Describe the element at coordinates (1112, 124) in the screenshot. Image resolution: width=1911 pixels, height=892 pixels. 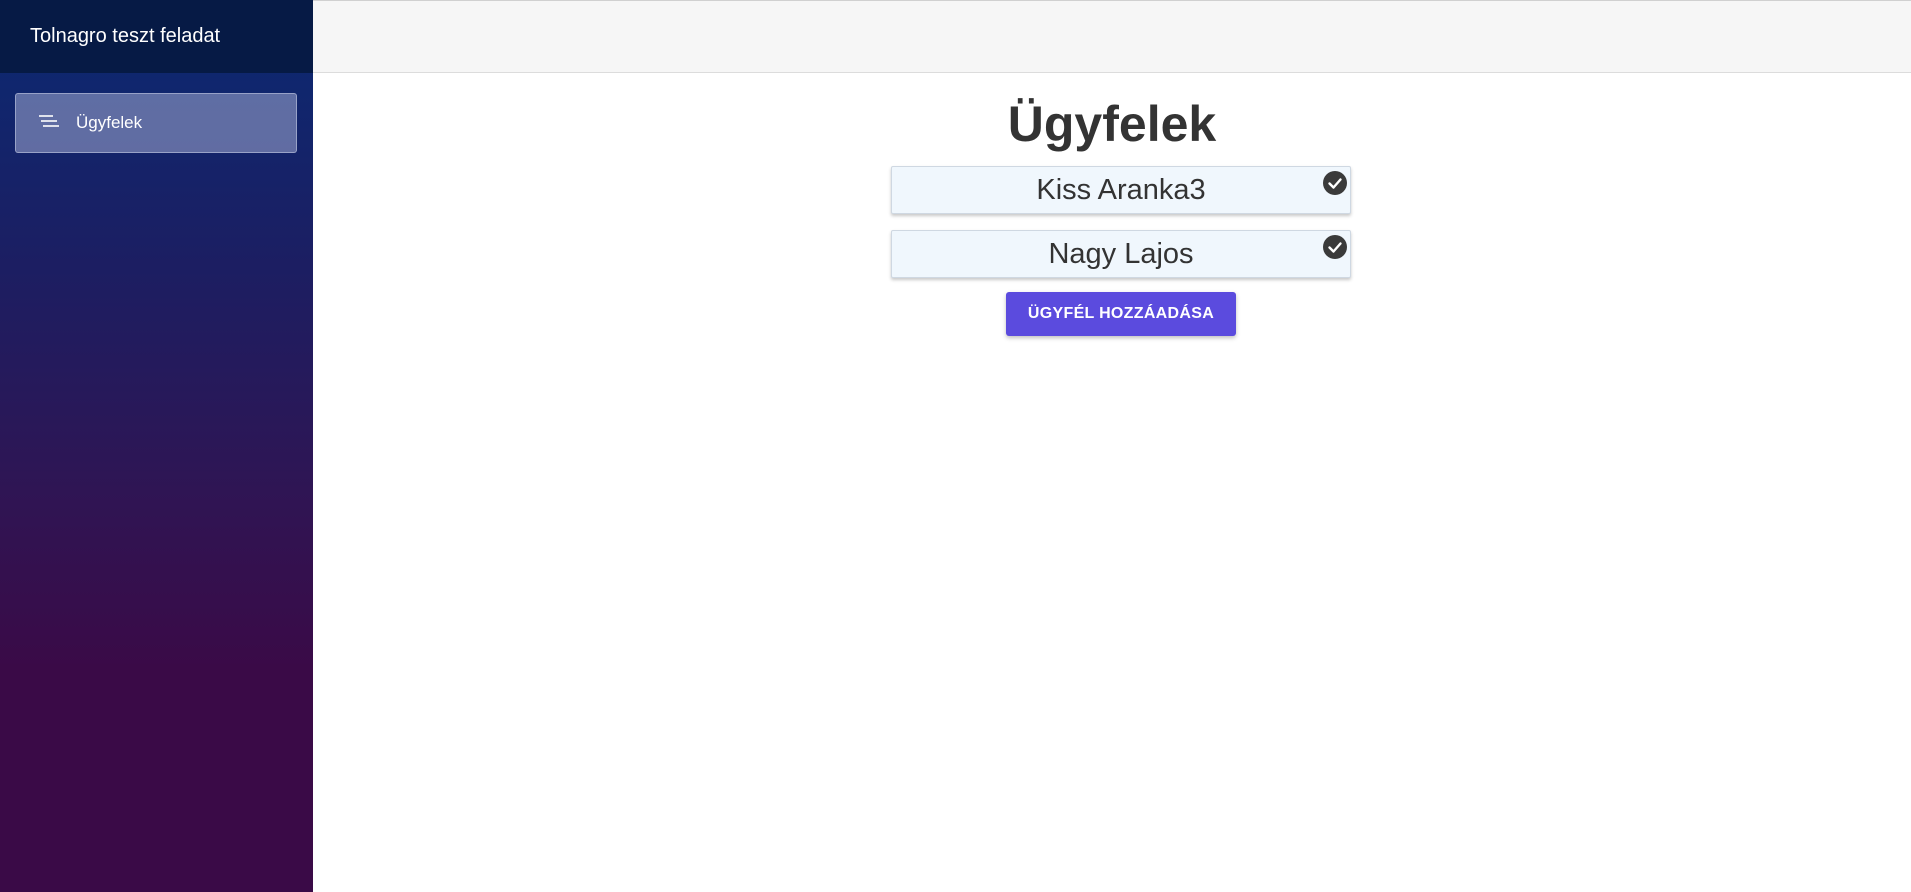
I see `page-title: Ügyfelek` at that location.